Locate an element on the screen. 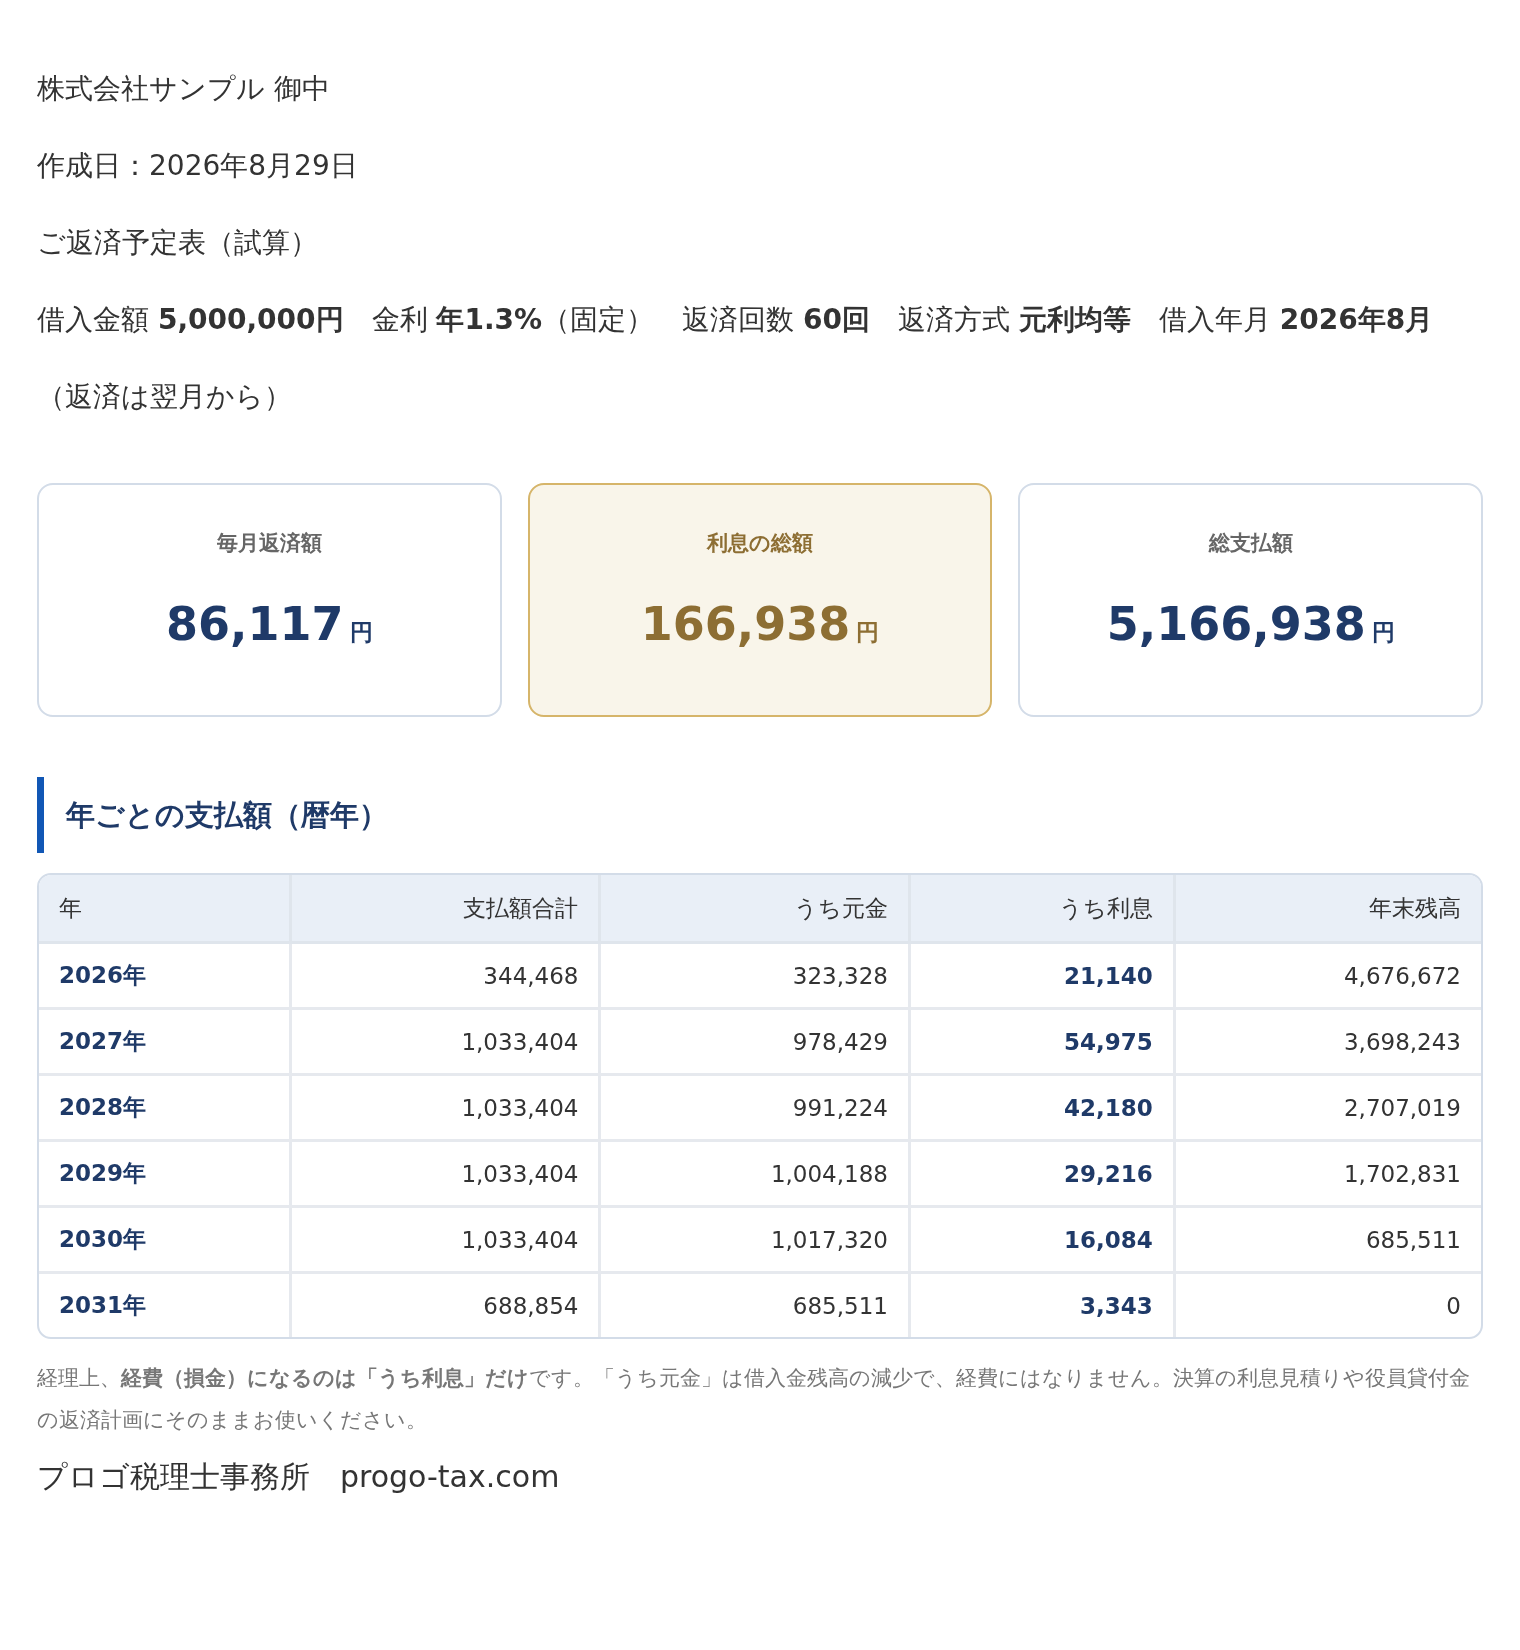 The width and height of the screenshot is (1520, 1650). table-cell: 688,854 is located at coordinates (445, 1304).